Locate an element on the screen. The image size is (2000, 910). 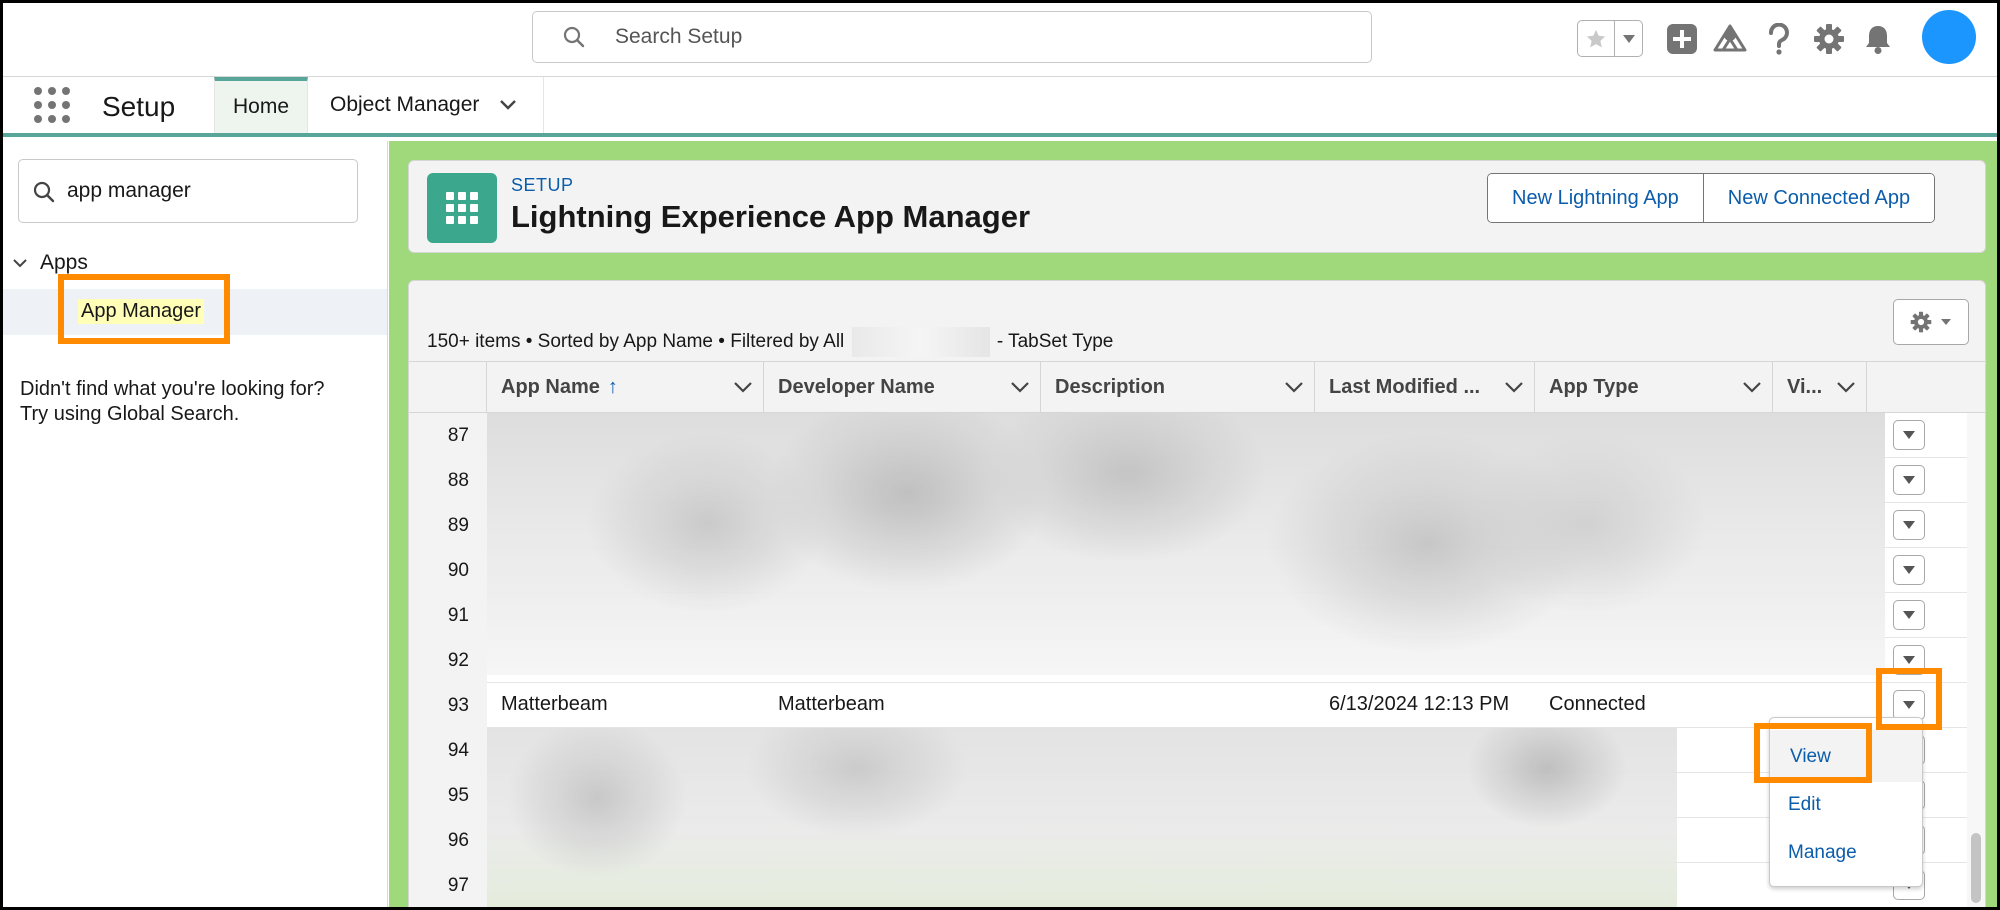
global-search-box is located at coordinates (952, 37).